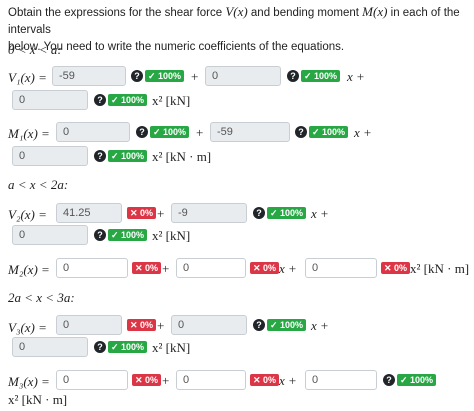 The image size is (474, 411). What do you see at coordinates (209, 325) in the screenshot?
I see `v3-coef-x-input: 0` at bounding box center [209, 325].